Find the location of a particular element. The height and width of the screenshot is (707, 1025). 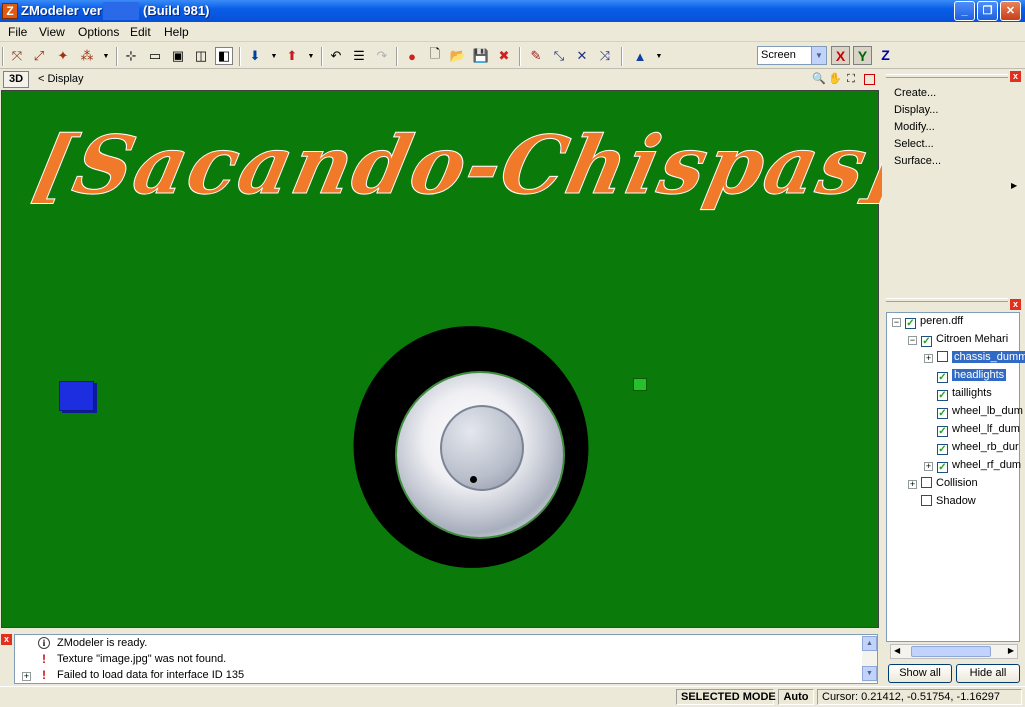

tree-node-chassis: chassis_dumm is located at coordinates (981, 358).